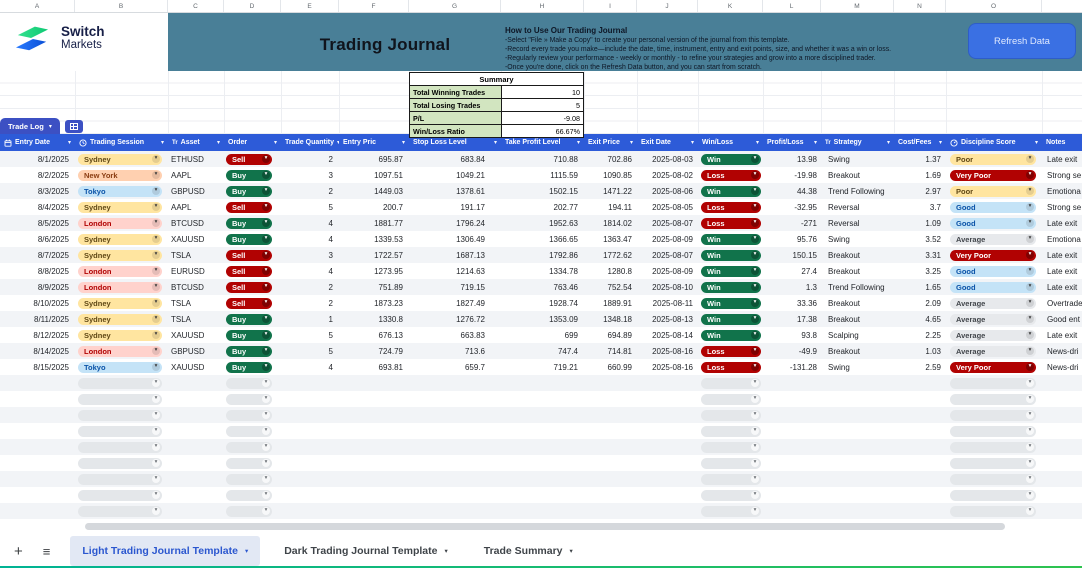 This screenshot has width=1082, height=568. What do you see at coordinates (857, 142) in the screenshot?
I see `column-header-strategy: Tr Strategy ▾` at bounding box center [857, 142].